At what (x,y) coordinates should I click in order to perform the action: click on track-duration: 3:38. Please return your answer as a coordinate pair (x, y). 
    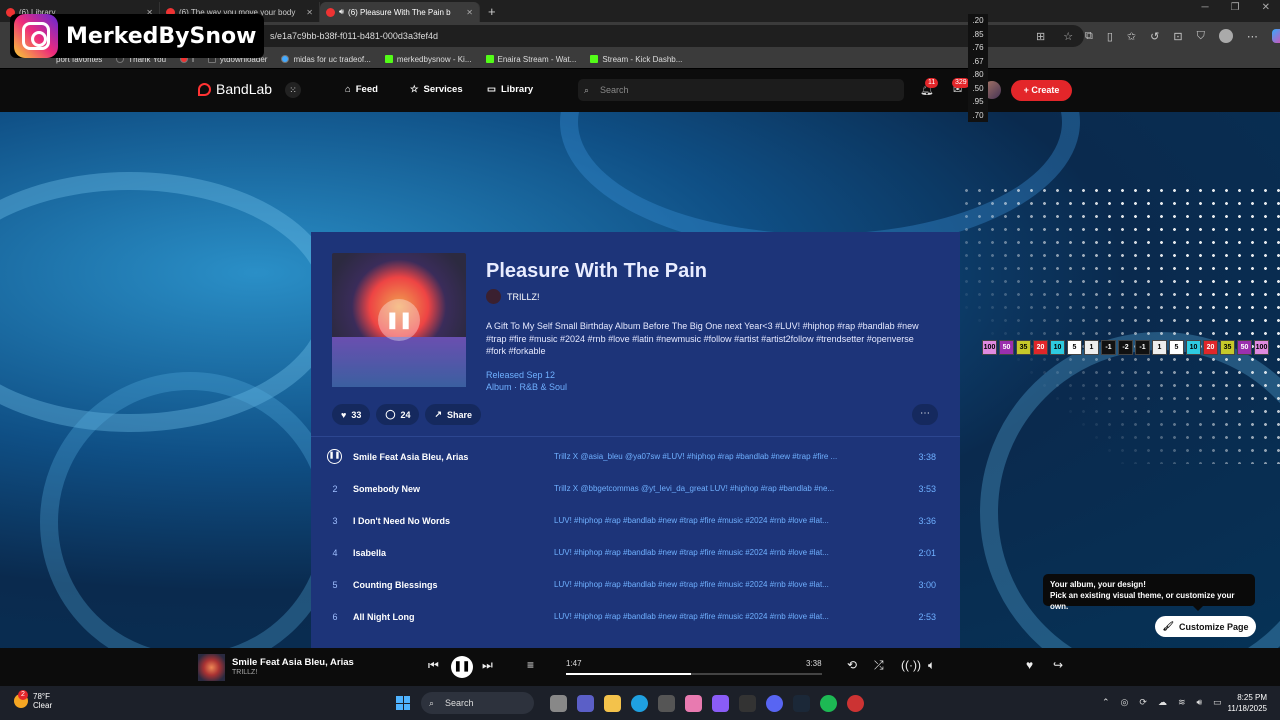
    Looking at the image, I should click on (927, 457).